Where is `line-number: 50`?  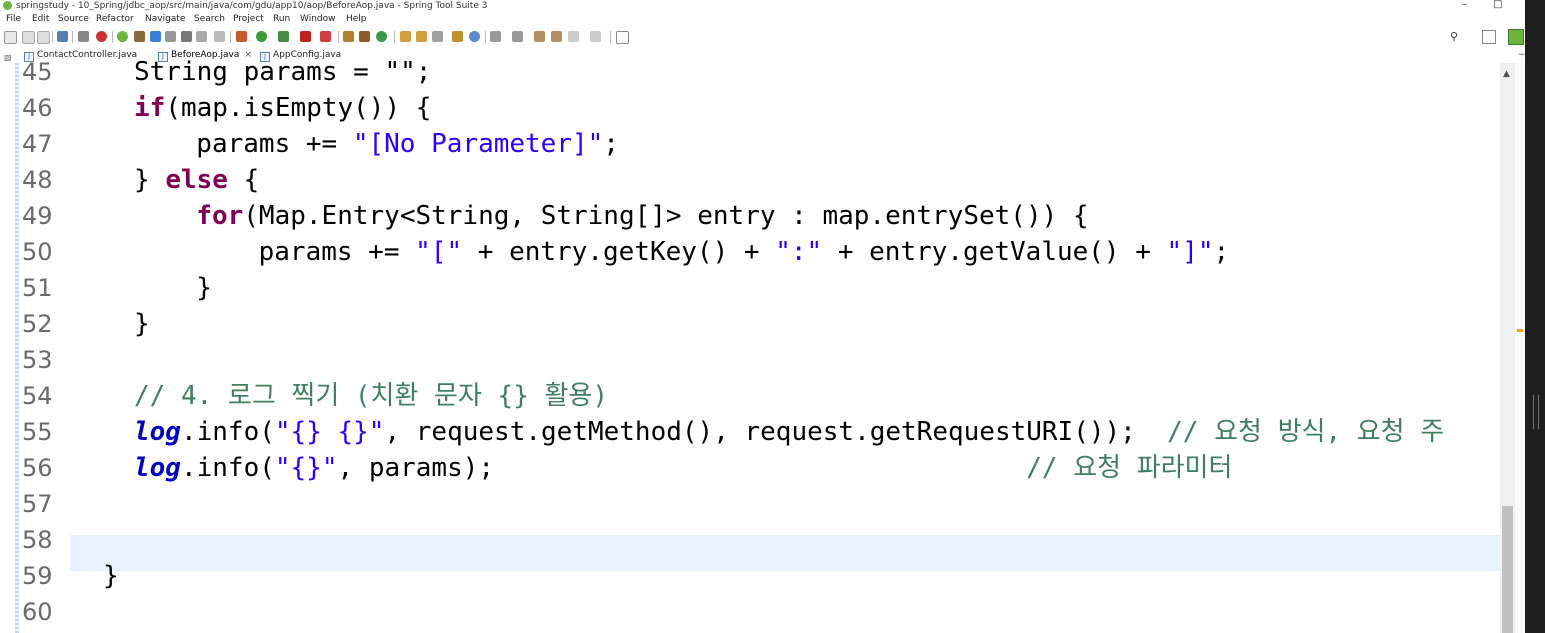 line-number: 50 is located at coordinates (37, 252).